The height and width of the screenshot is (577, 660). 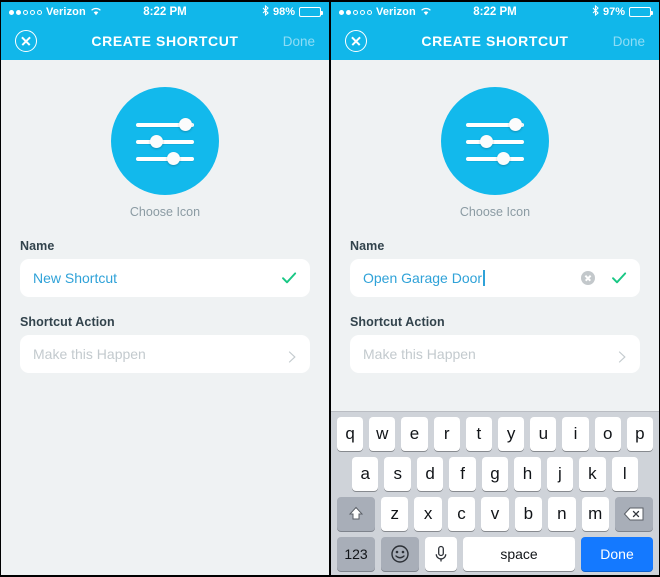 What do you see at coordinates (461, 514) in the screenshot?
I see `key-c: c` at bounding box center [461, 514].